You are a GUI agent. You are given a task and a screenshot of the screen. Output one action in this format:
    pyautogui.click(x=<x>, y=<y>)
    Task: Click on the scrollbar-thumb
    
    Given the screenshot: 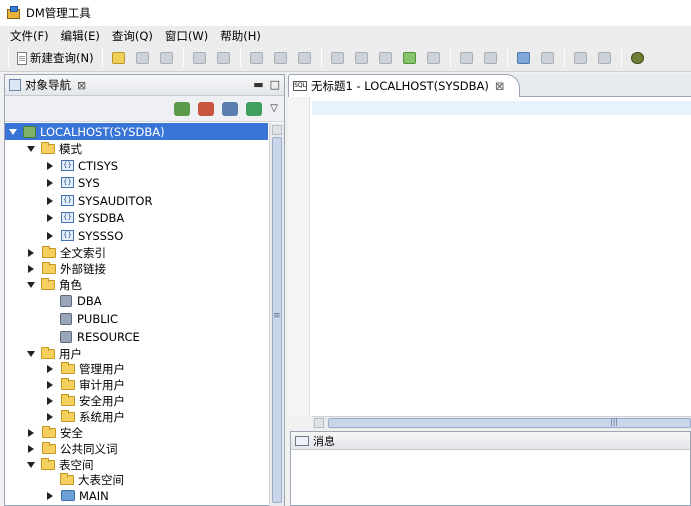 What is the action you would take?
    pyautogui.click(x=509, y=423)
    